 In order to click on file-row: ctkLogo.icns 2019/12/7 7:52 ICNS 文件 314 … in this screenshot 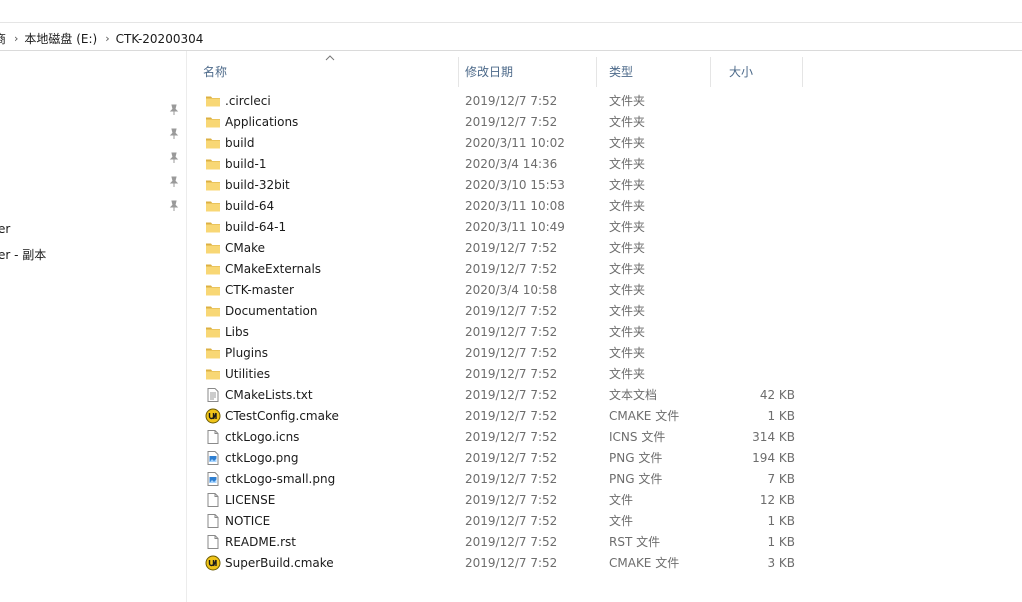, I will do `click(501, 437)`.